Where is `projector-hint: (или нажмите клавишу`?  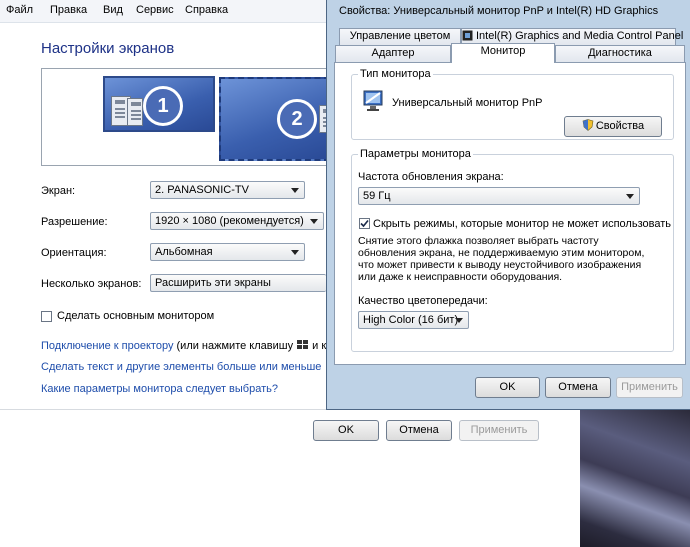 projector-hint: (или нажмите клавишу is located at coordinates (235, 346).